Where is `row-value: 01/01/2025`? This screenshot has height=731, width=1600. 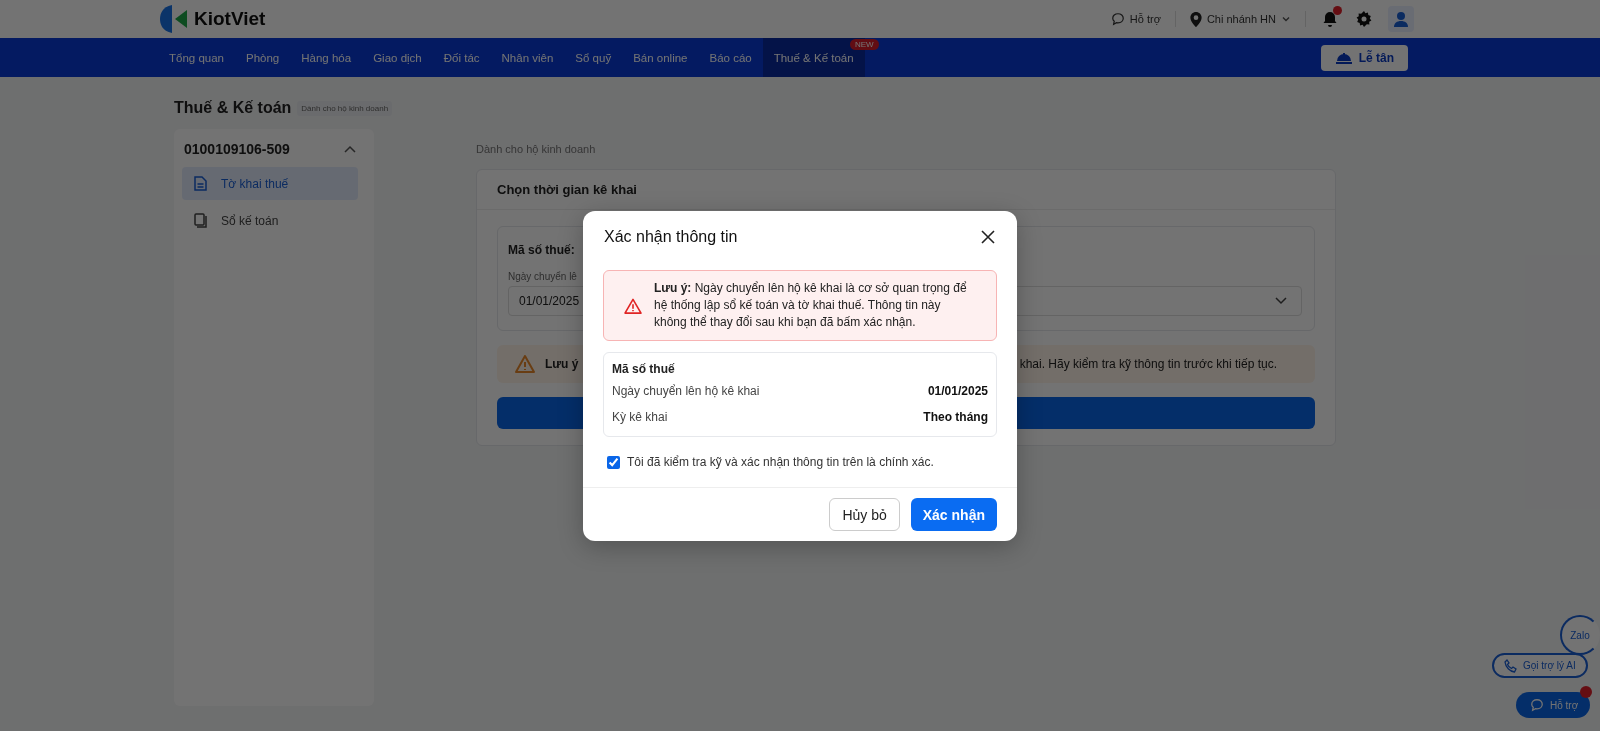 row-value: 01/01/2025 is located at coordinates (957, 391).